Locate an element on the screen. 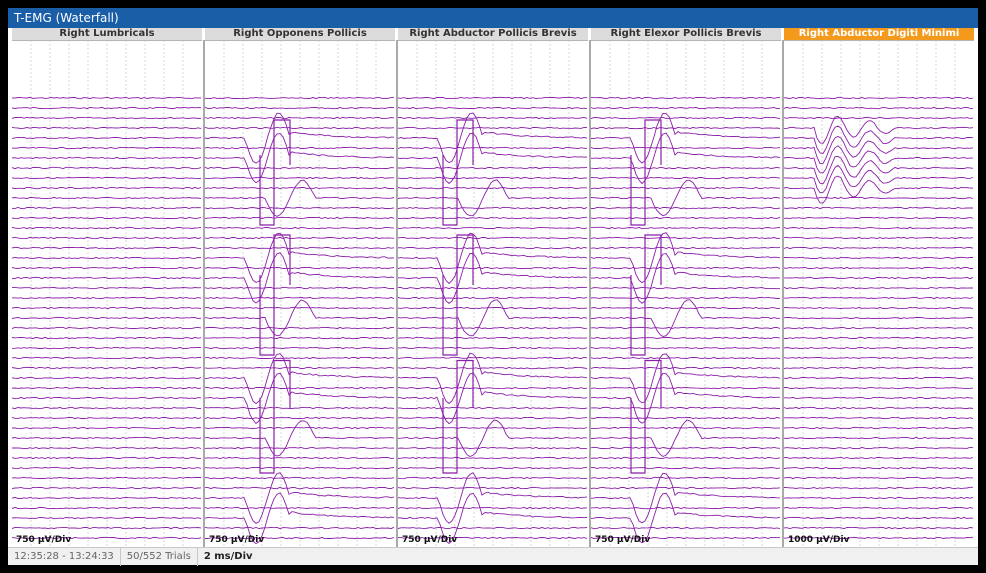 The image size is (986, 573). panel-scale-label: 1000 µV/Div is located at coordinates (819, 540).